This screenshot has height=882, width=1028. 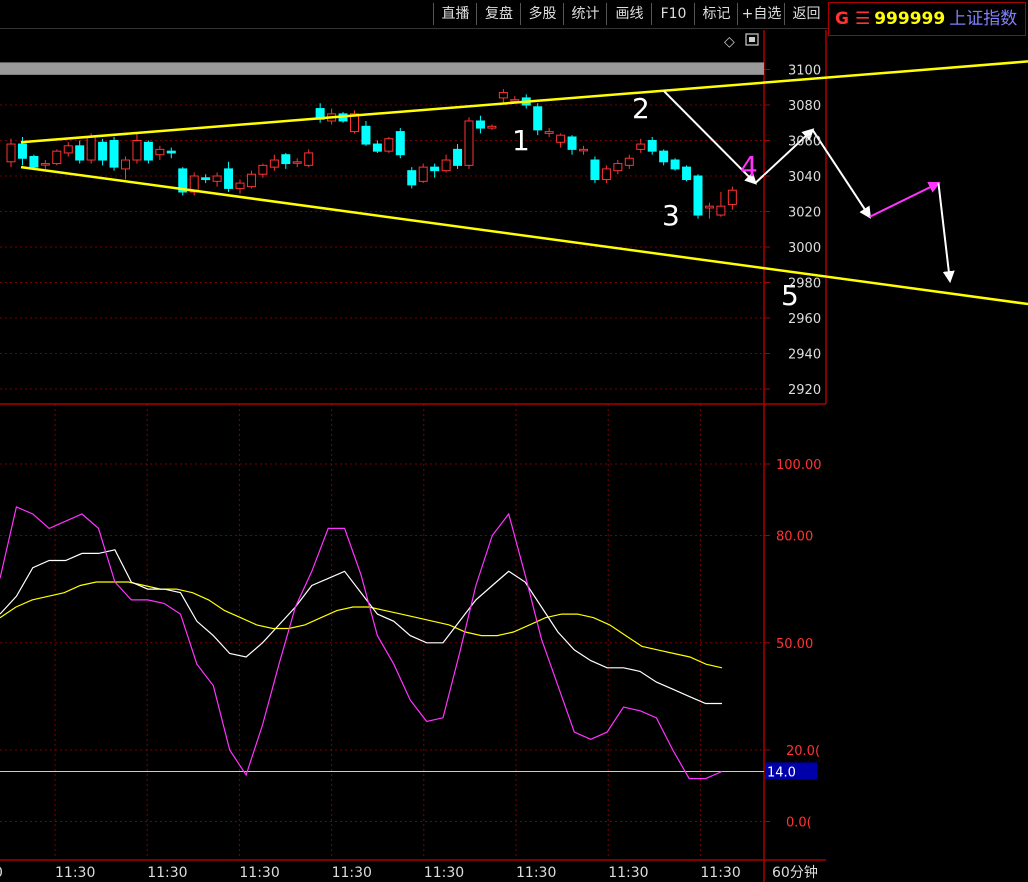 What do you see at coordinates (781, 772) in the screenshot?
I see `current-value-label: 14.0` at bounding box center [781, 772].